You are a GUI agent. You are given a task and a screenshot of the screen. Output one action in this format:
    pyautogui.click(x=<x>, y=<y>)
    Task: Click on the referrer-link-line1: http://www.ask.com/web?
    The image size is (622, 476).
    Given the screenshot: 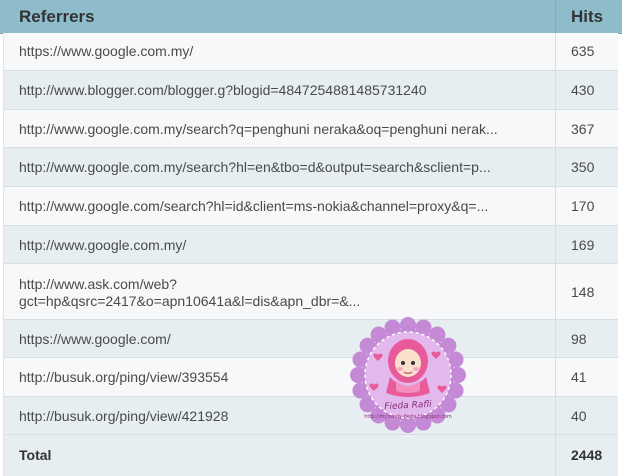 What is the action you would take?
    pyautogui.click(x=279, y=284)
    